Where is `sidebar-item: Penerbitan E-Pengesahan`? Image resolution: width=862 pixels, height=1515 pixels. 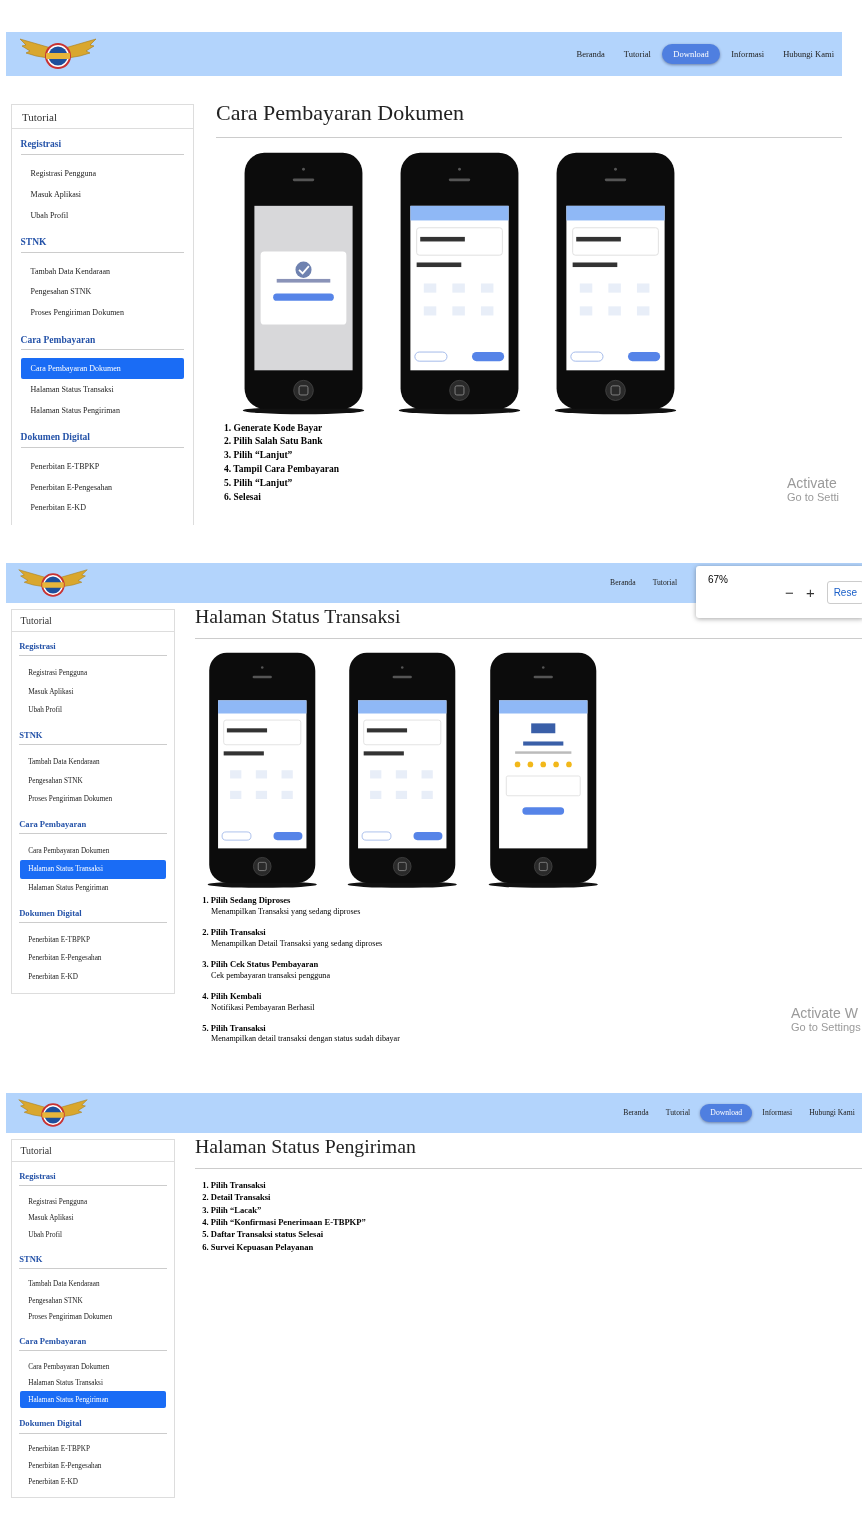 sidebar-item: Penerbitan E-Pengesahan is located at coordinates (102, 487).